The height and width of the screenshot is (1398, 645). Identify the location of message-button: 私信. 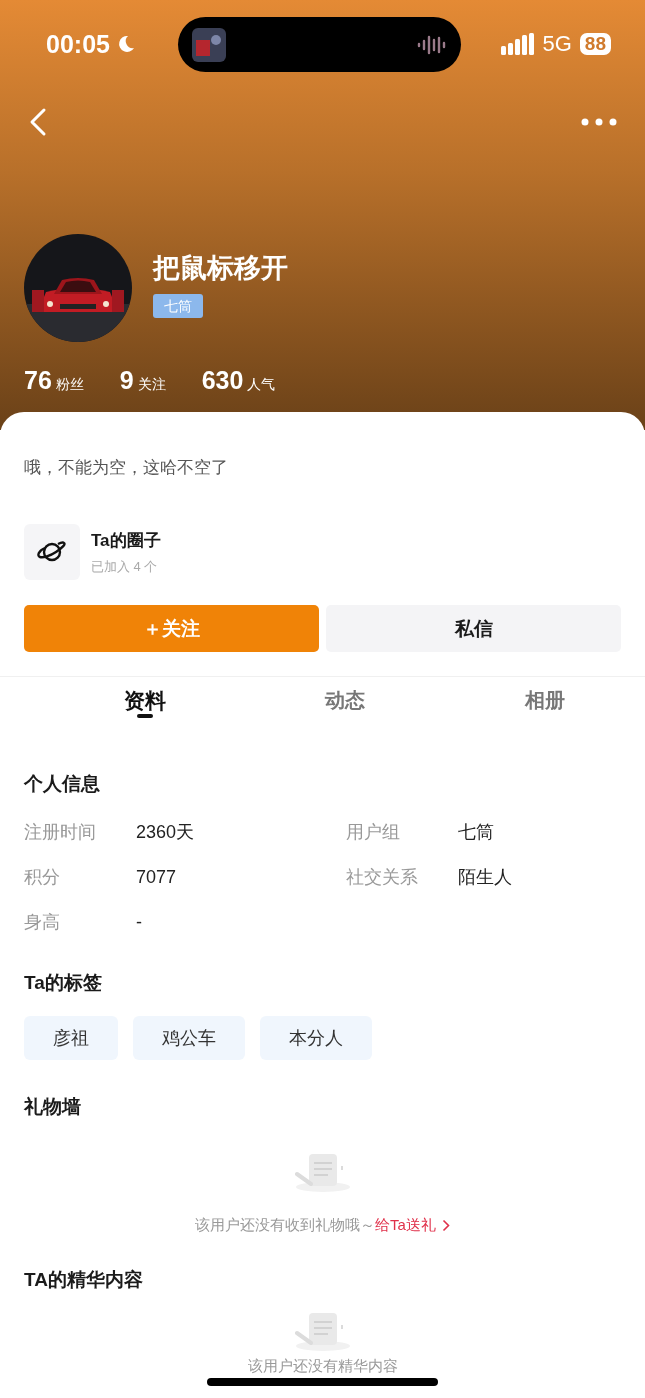
(473, 628).